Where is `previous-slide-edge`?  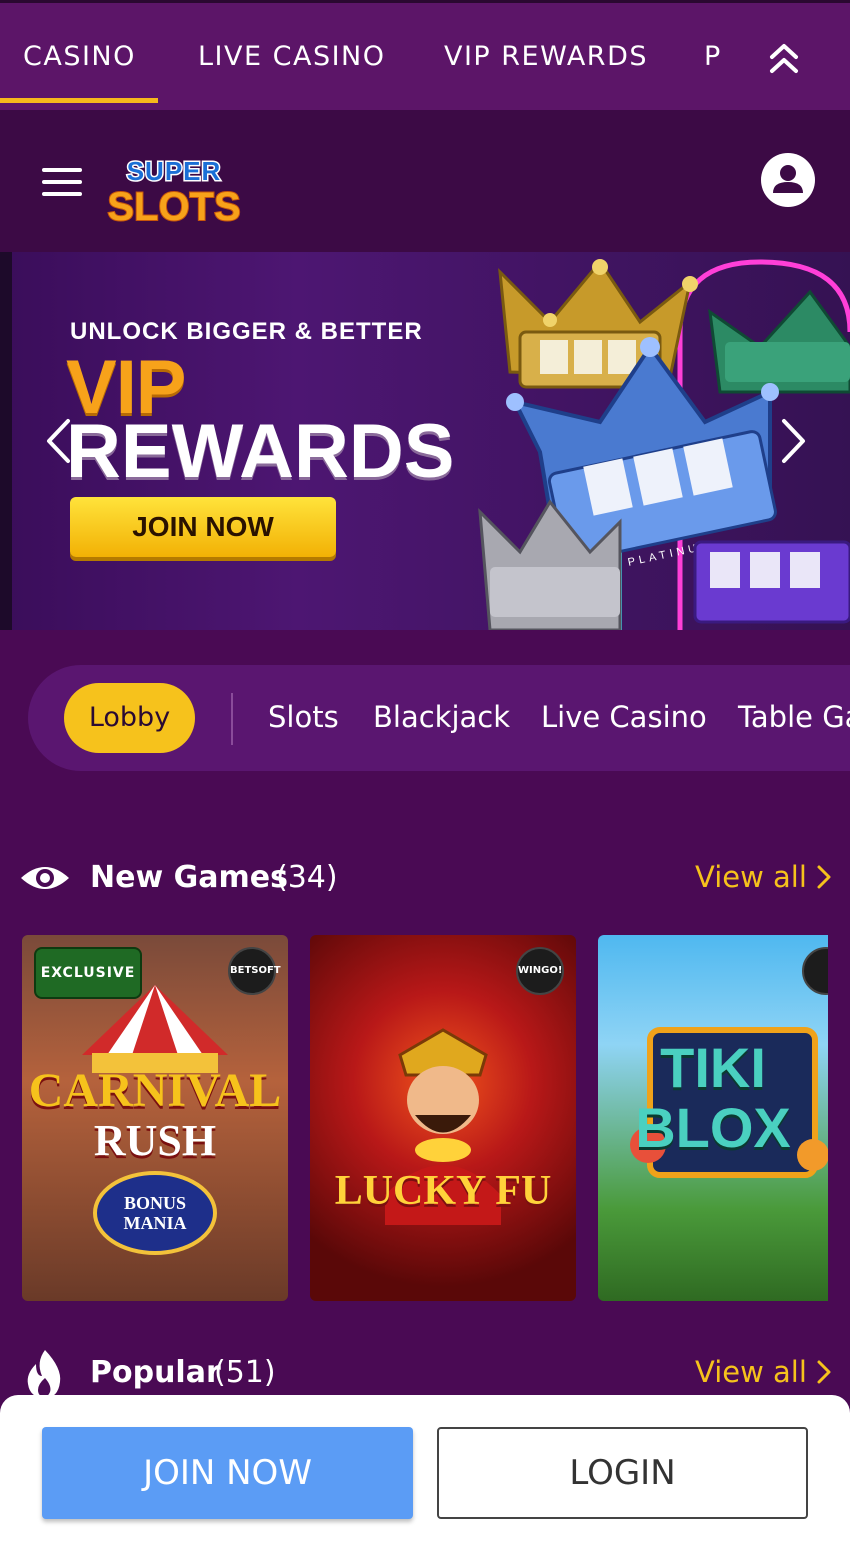
previous-slide-edge is located at coordinates (6, 441).